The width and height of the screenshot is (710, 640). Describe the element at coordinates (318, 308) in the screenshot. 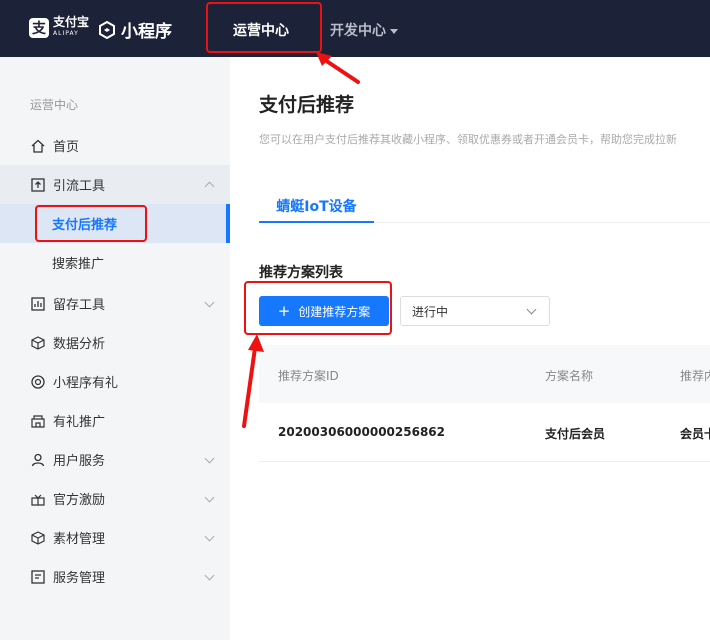

I see `annotation-box-create-button` at that location.